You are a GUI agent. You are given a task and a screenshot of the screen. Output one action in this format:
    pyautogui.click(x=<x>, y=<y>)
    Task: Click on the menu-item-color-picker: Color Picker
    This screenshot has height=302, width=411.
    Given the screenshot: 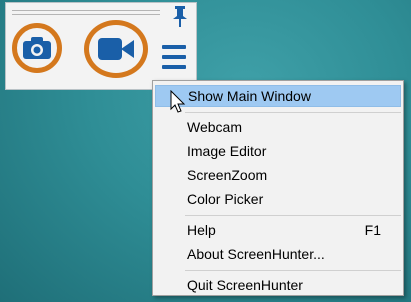 What is the action you would take?
    pyautogui.click(x=278, y=199)
    